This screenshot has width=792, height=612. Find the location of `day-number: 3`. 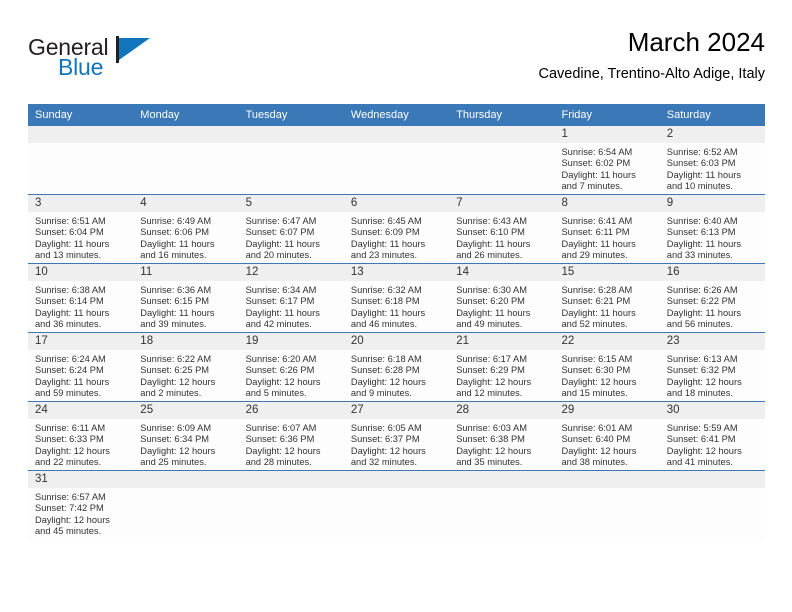

day-number: 3 is located at coordinates (81, 203).